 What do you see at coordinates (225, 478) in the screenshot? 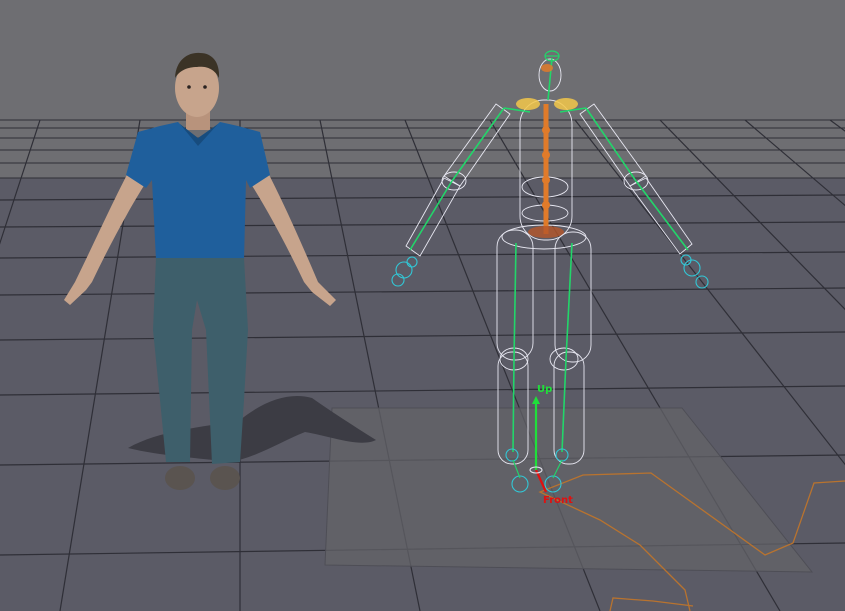
I see `character-right-shoe` at bounding box center [225, 478].